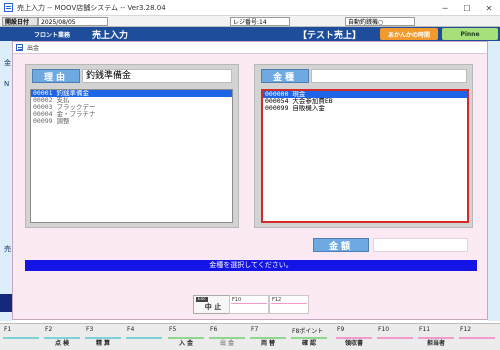 This screenshot has height=350, width=500. I want to click on f7-key-label: 両 替, so click(268, 343).